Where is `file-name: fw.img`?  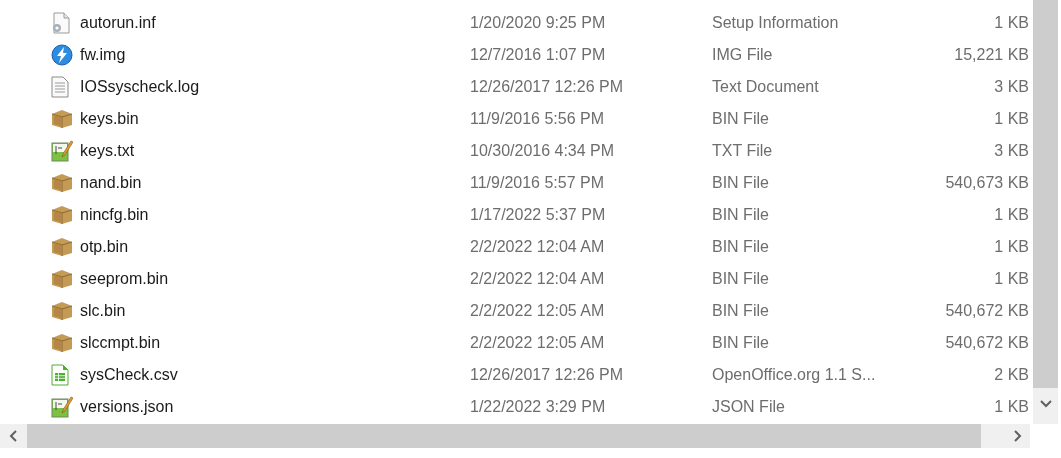 file-name: fw.img is located at coordinates (275, 55).